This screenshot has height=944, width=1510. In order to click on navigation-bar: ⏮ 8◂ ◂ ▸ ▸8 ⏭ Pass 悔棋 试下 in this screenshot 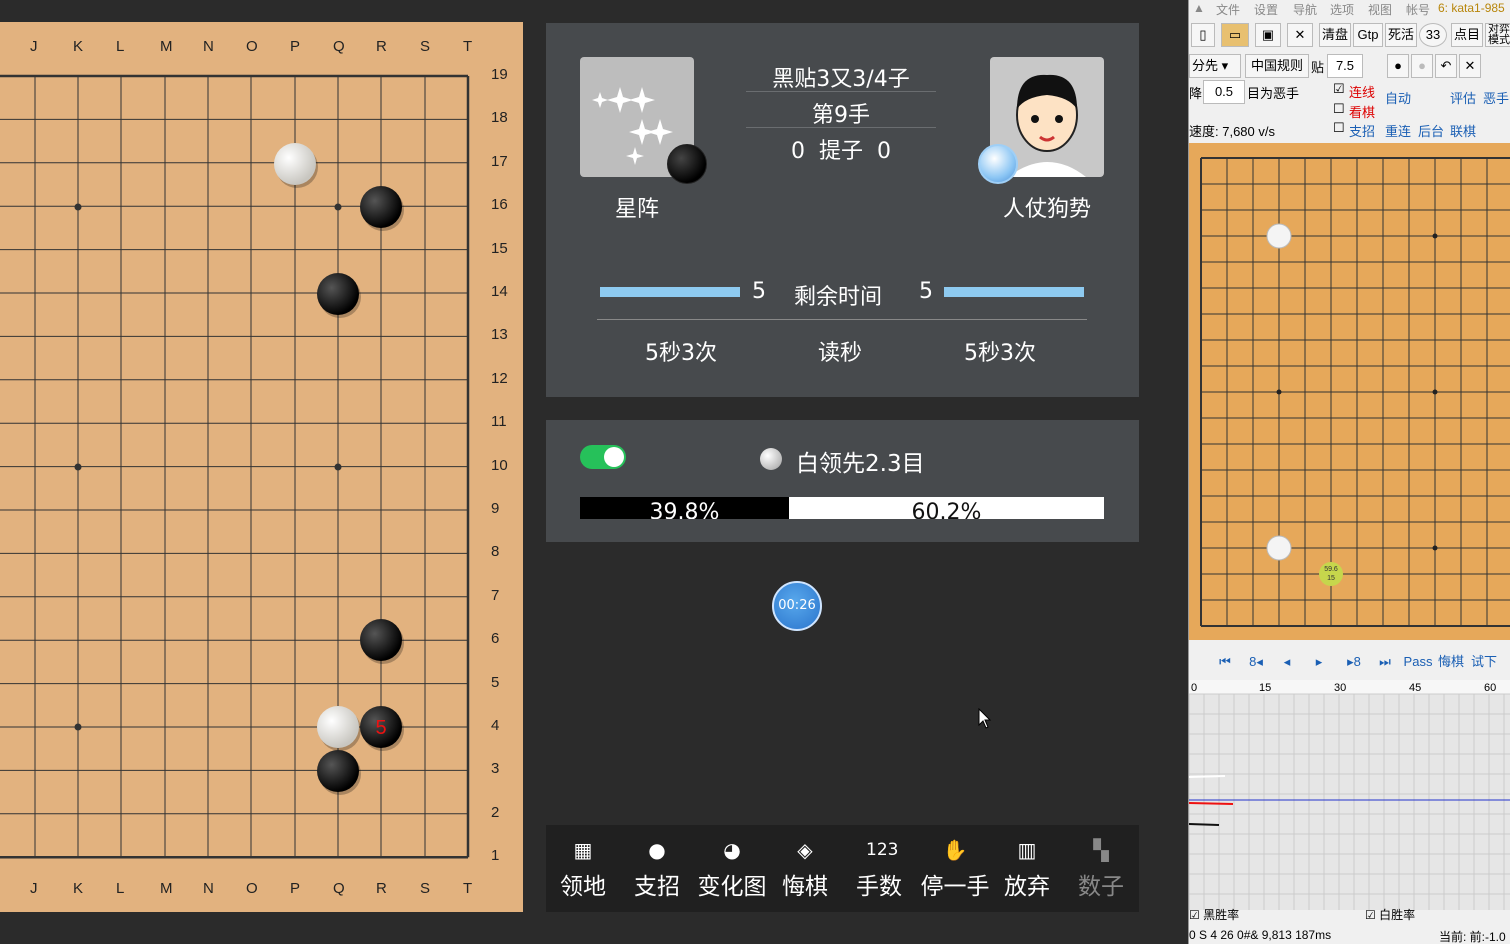, I will do `click(1349, 662)`.